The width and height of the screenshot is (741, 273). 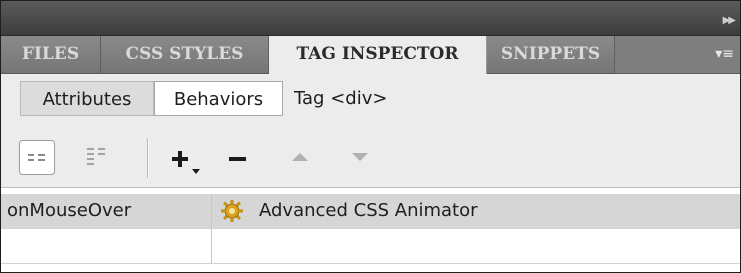 What do you see at coordinates (476, 246) in the screenshot?
I see `action-cell` at bounding box center [476, 246].